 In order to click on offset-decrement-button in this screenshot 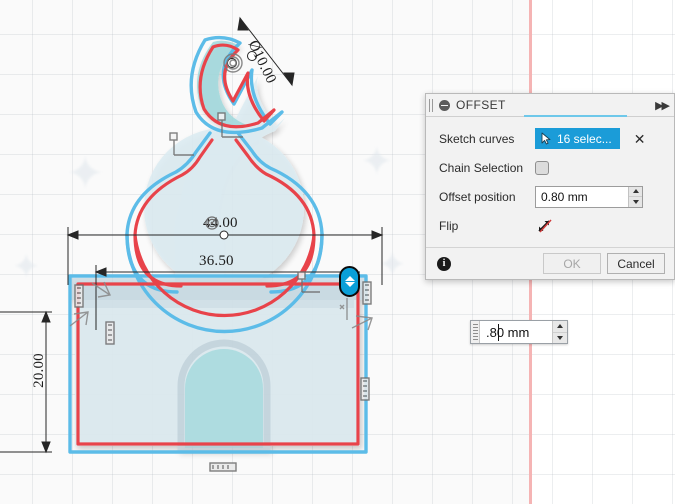, I will do `click(635, 201)`.